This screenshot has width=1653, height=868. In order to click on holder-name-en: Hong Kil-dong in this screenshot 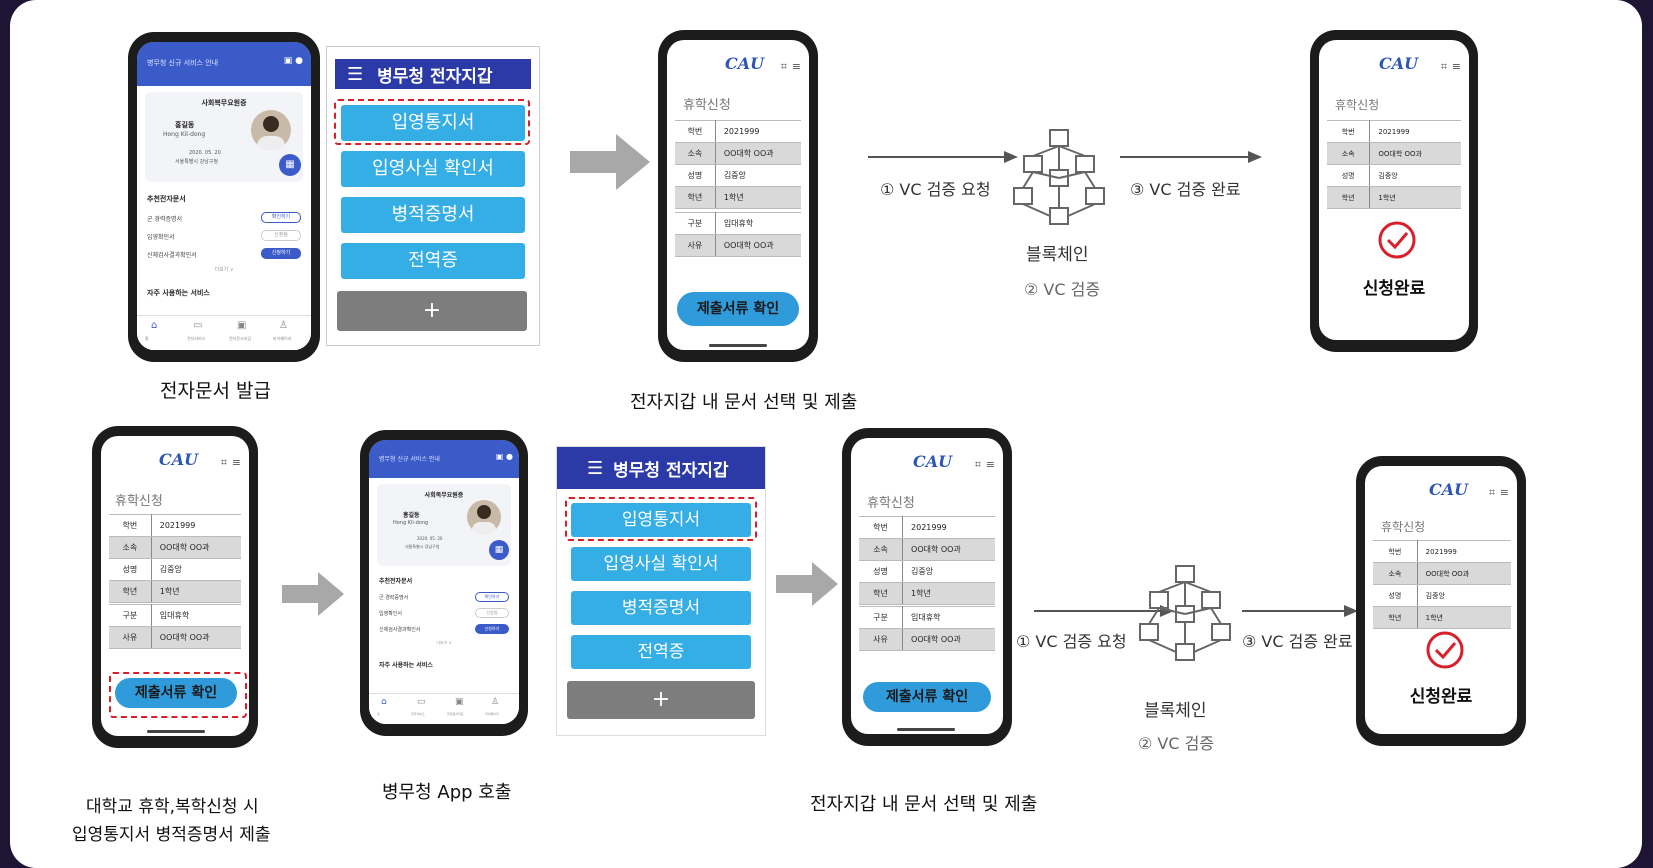, I will do `click(411, 523)`.